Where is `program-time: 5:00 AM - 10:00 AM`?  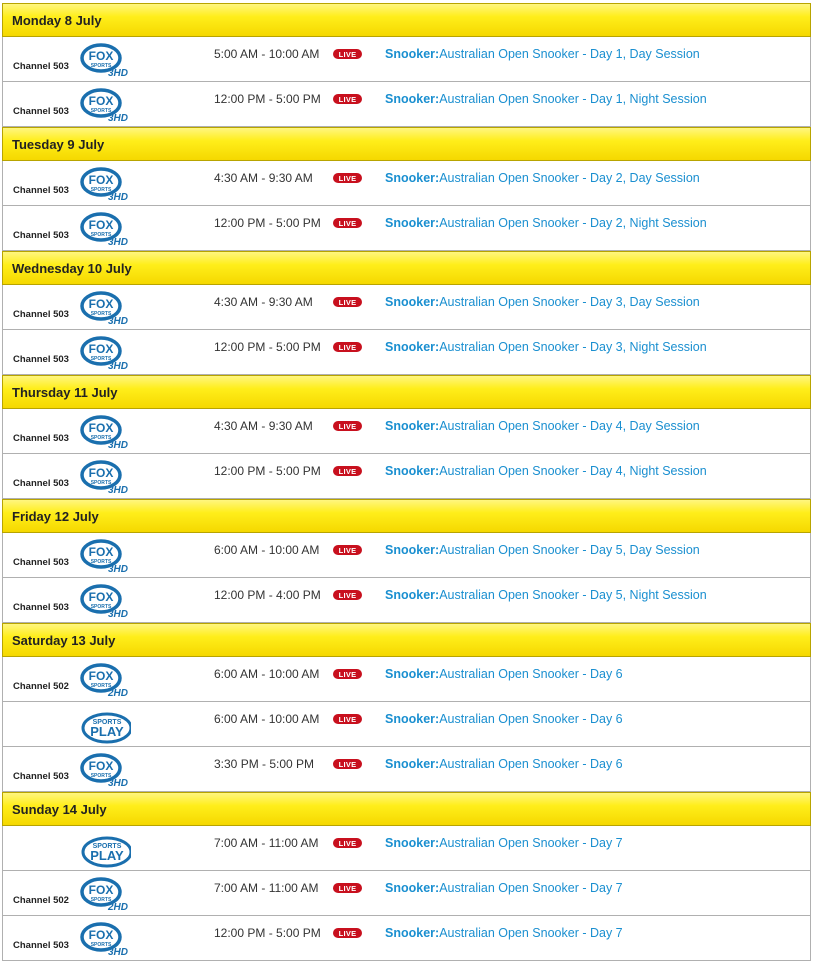 program-time: 5:00 AM - 10:00 AM is located at coordinates (267, 54).